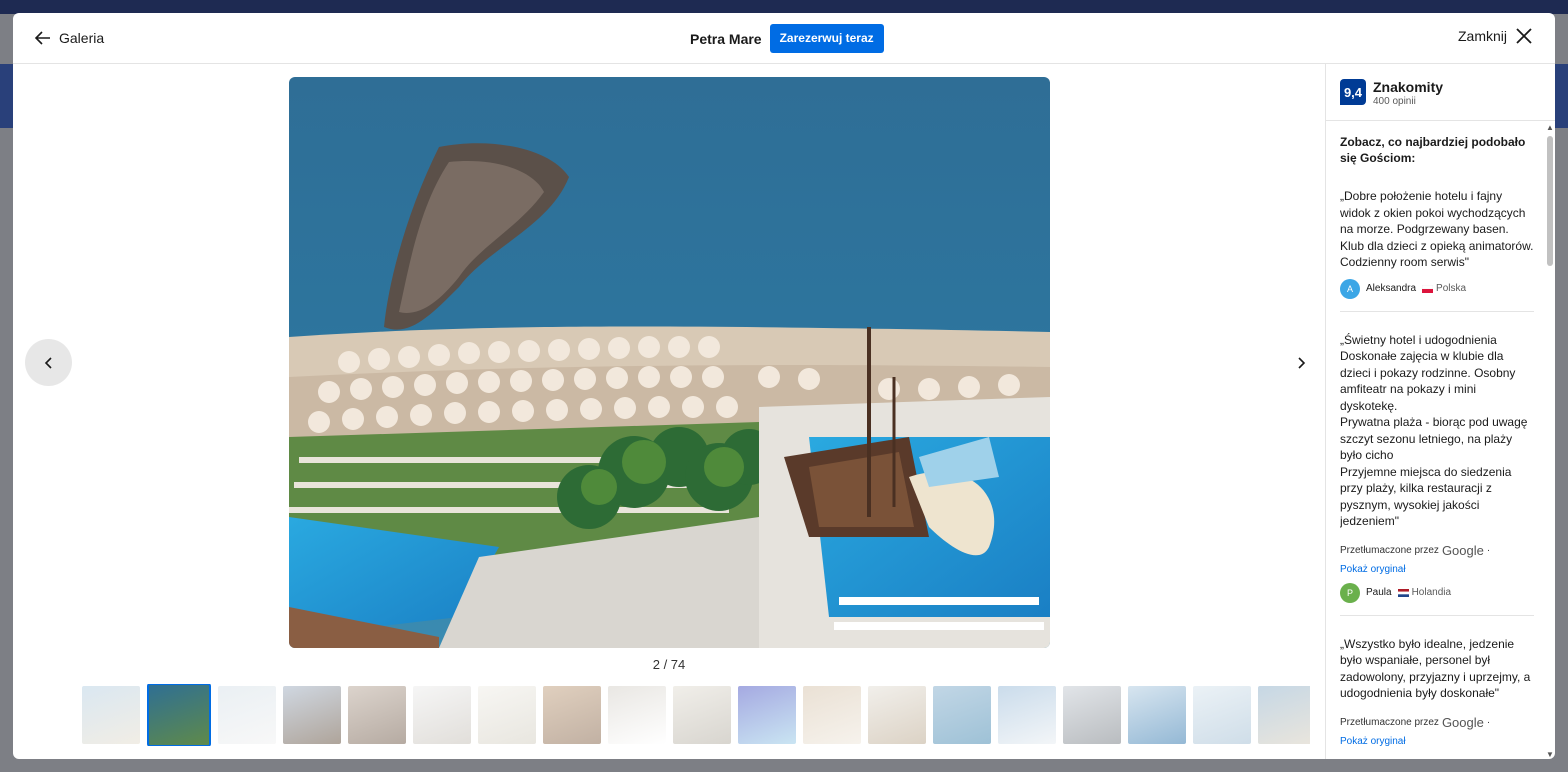 This screenshot has width=1568, height=772. Describe the element at coordinates (1379, 592) in the screenshot. I see `author-name: Paula` at that location.